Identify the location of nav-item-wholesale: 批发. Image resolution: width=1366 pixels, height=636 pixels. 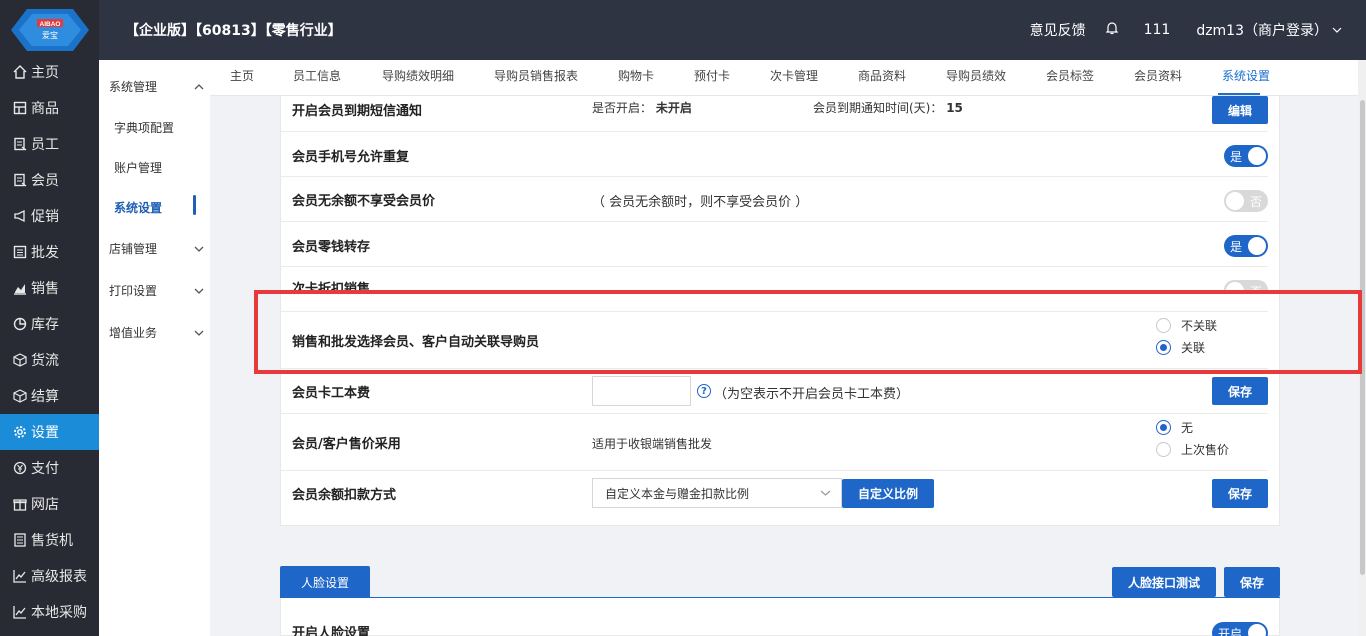
(49, 252).